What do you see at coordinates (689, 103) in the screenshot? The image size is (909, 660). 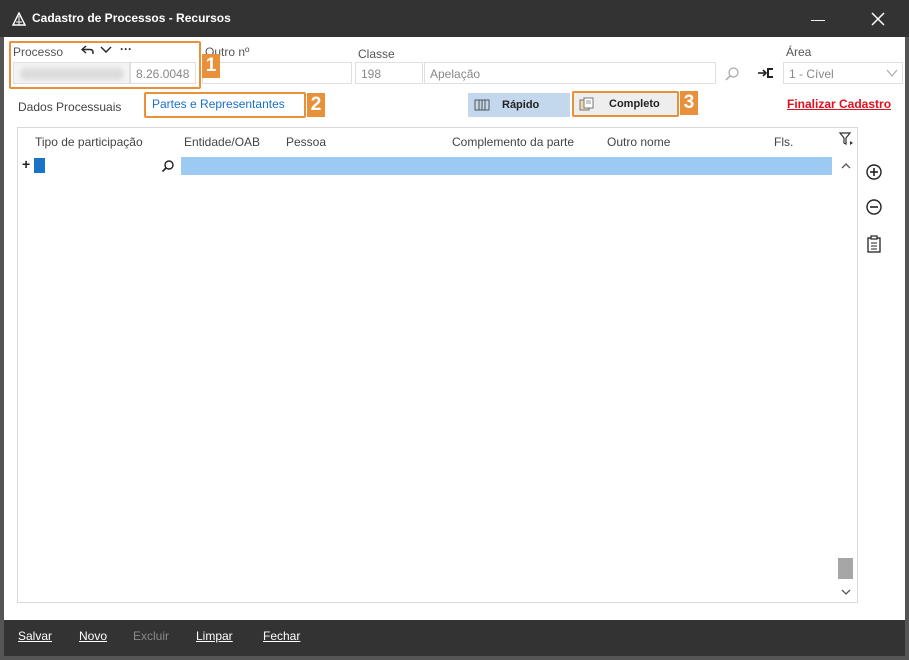 I see `callout-number-3: 3` at bounding box center [689, 103].